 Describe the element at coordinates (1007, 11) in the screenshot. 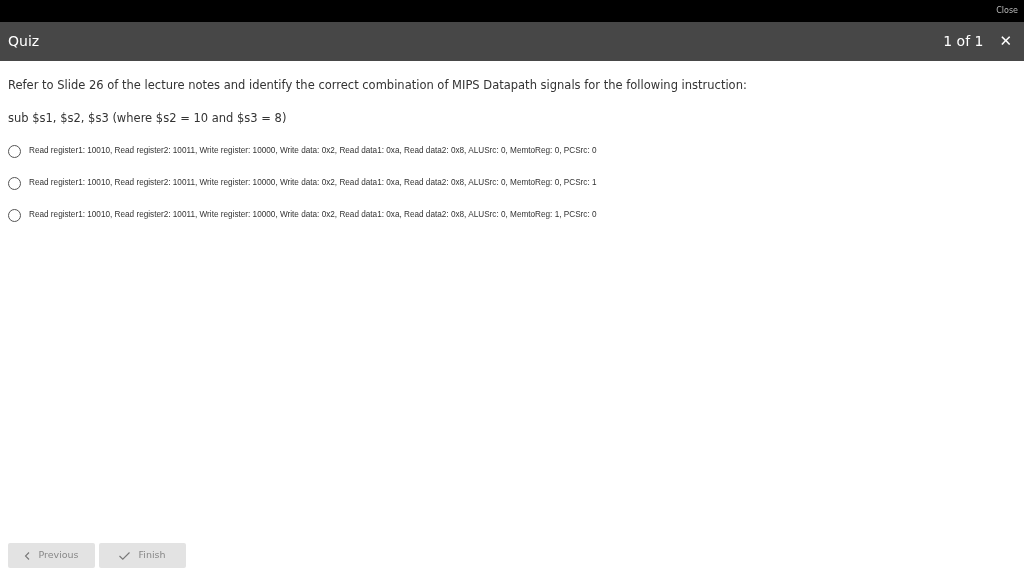

I see `close-link: Close` at that location.